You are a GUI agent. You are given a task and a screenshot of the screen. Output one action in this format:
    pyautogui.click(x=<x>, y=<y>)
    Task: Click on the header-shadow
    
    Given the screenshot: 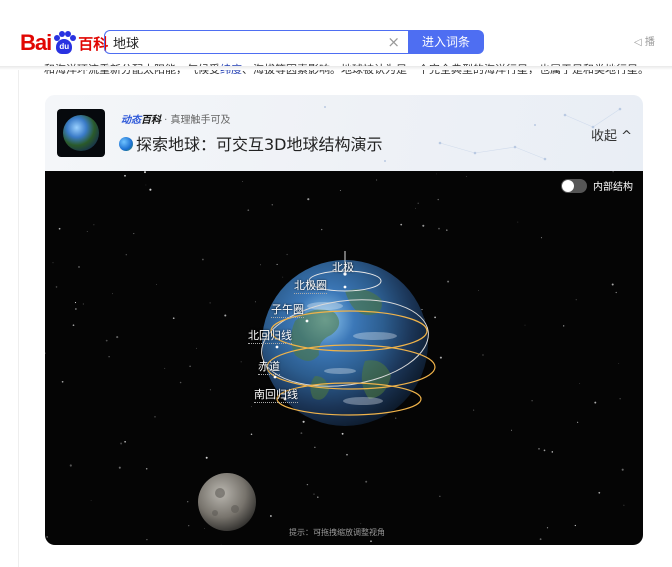 What is the action you would take?
    pyautogui.click(x=336, y=68)
    